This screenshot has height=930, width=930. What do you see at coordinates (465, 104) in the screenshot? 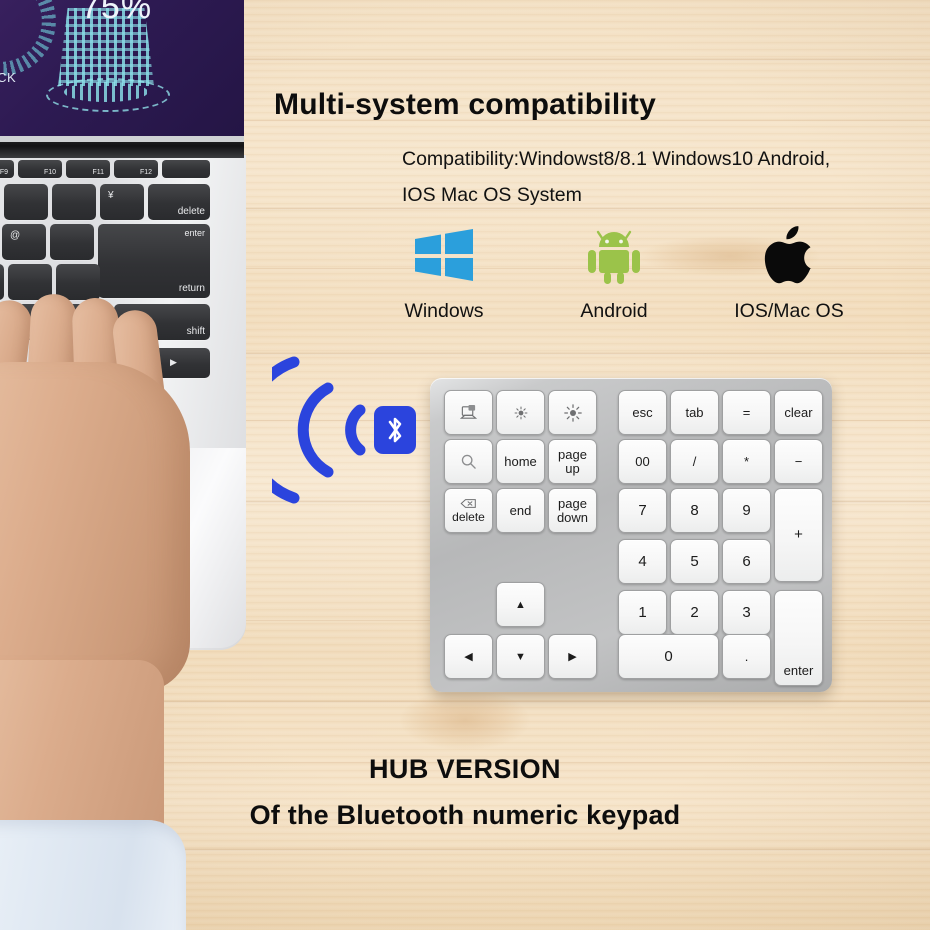
I see `page-title: Multi-system compatibility` at bounding box center [465, 104].